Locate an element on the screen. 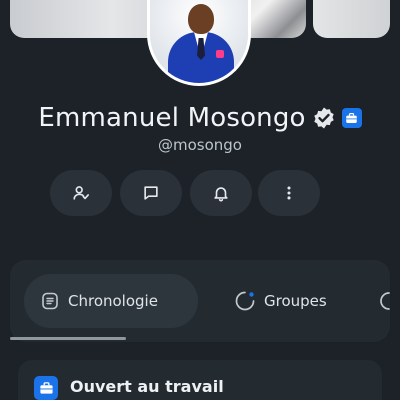  friend-status-button is located at coordinates (81, 193).